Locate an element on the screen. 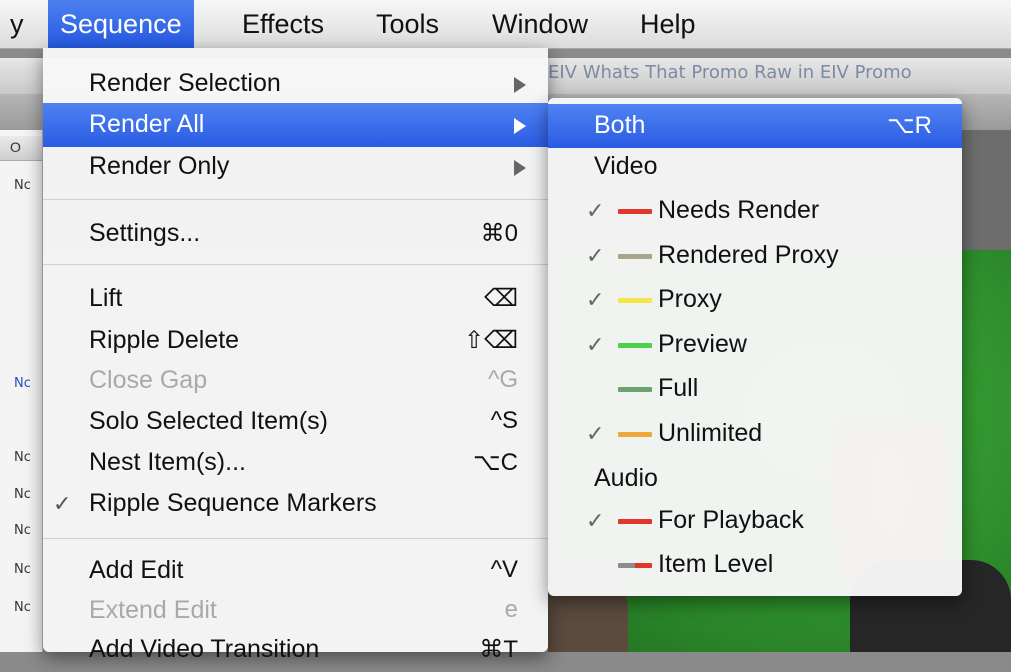 The image size is (1011, 672). menu-item-label: Render All is located at coordinates (147, 124).